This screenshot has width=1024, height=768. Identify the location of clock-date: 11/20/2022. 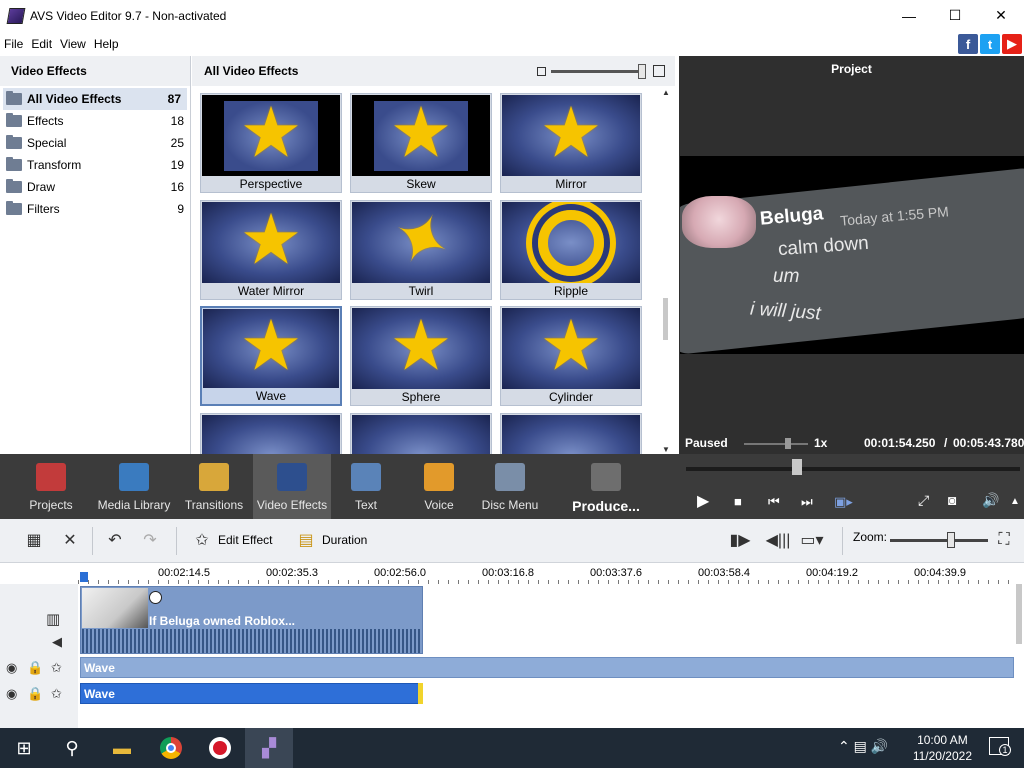
(942, 756).